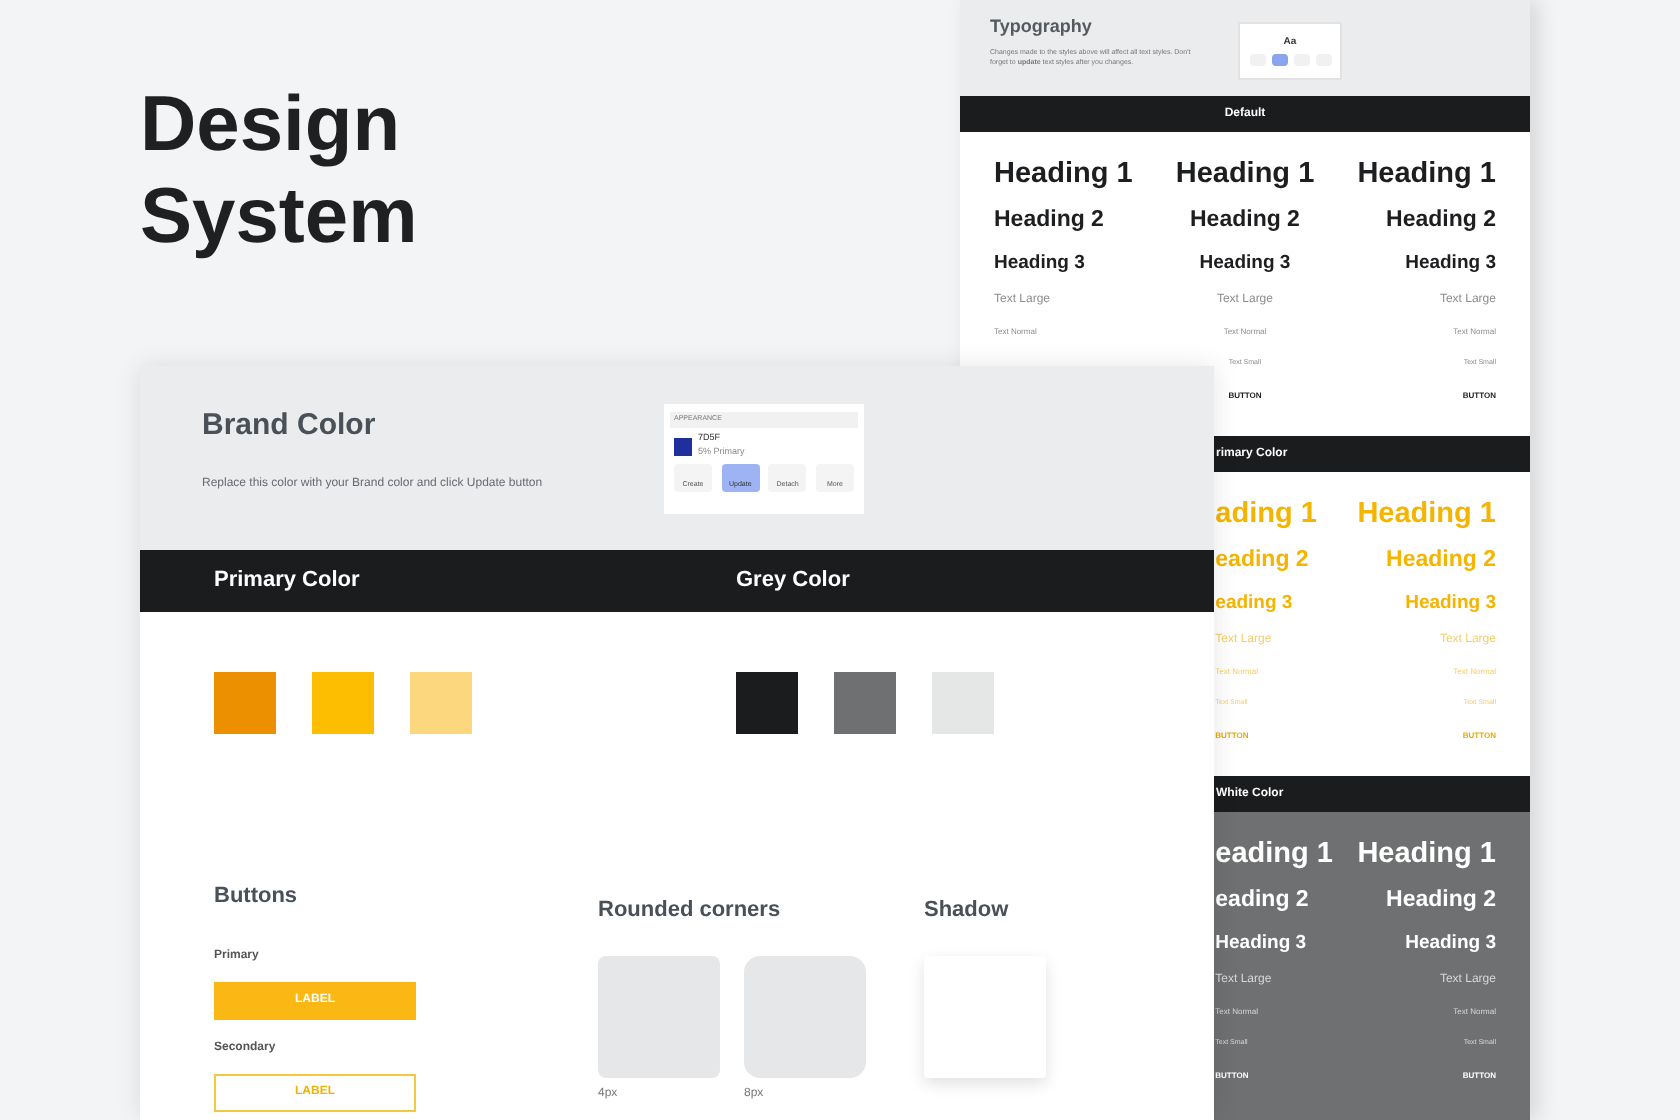 The width and height of the screenshot is (1680, 1120). I want to click on heading-sample: ading 1, so click(1266, 515).